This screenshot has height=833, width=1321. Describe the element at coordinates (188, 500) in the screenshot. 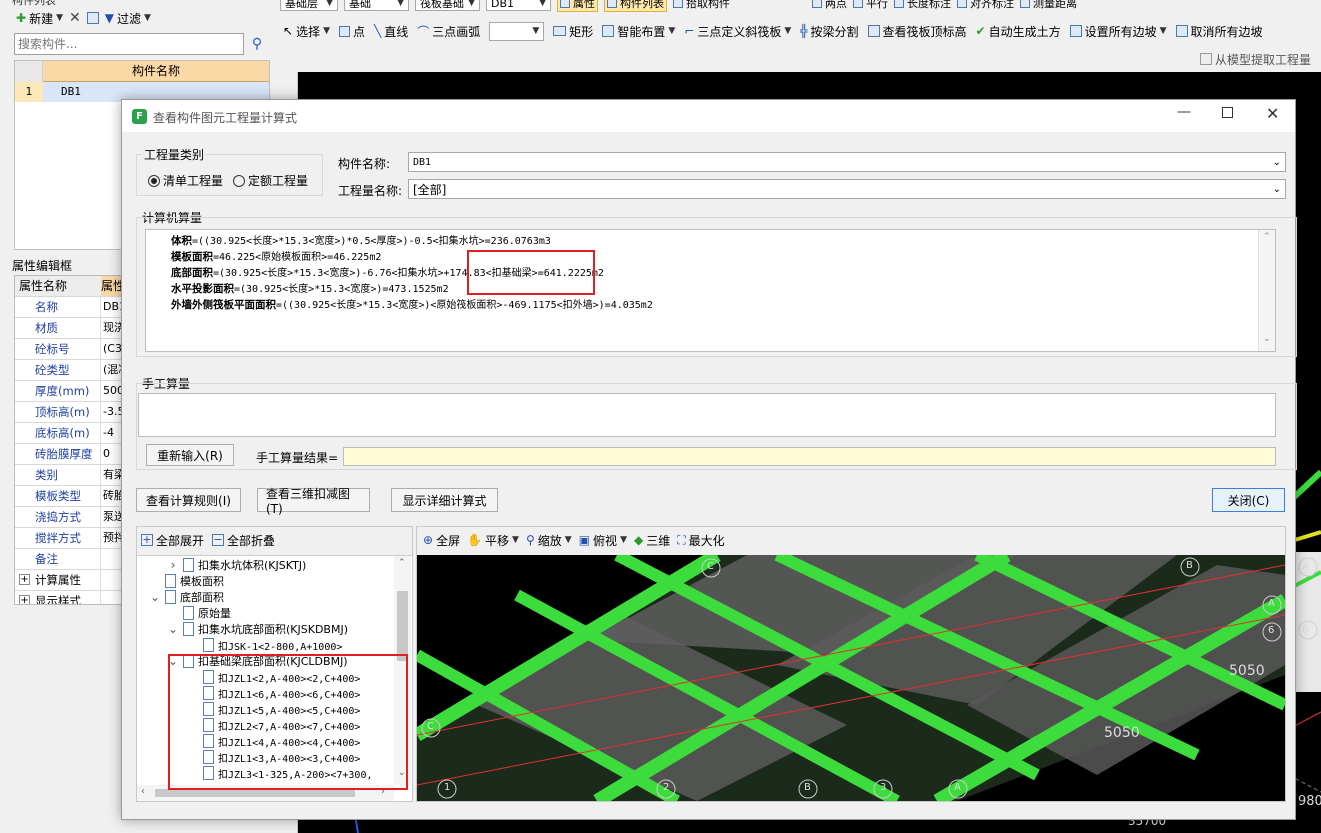

I see `view-rules-button: 查看计算规则(I)` at that location.